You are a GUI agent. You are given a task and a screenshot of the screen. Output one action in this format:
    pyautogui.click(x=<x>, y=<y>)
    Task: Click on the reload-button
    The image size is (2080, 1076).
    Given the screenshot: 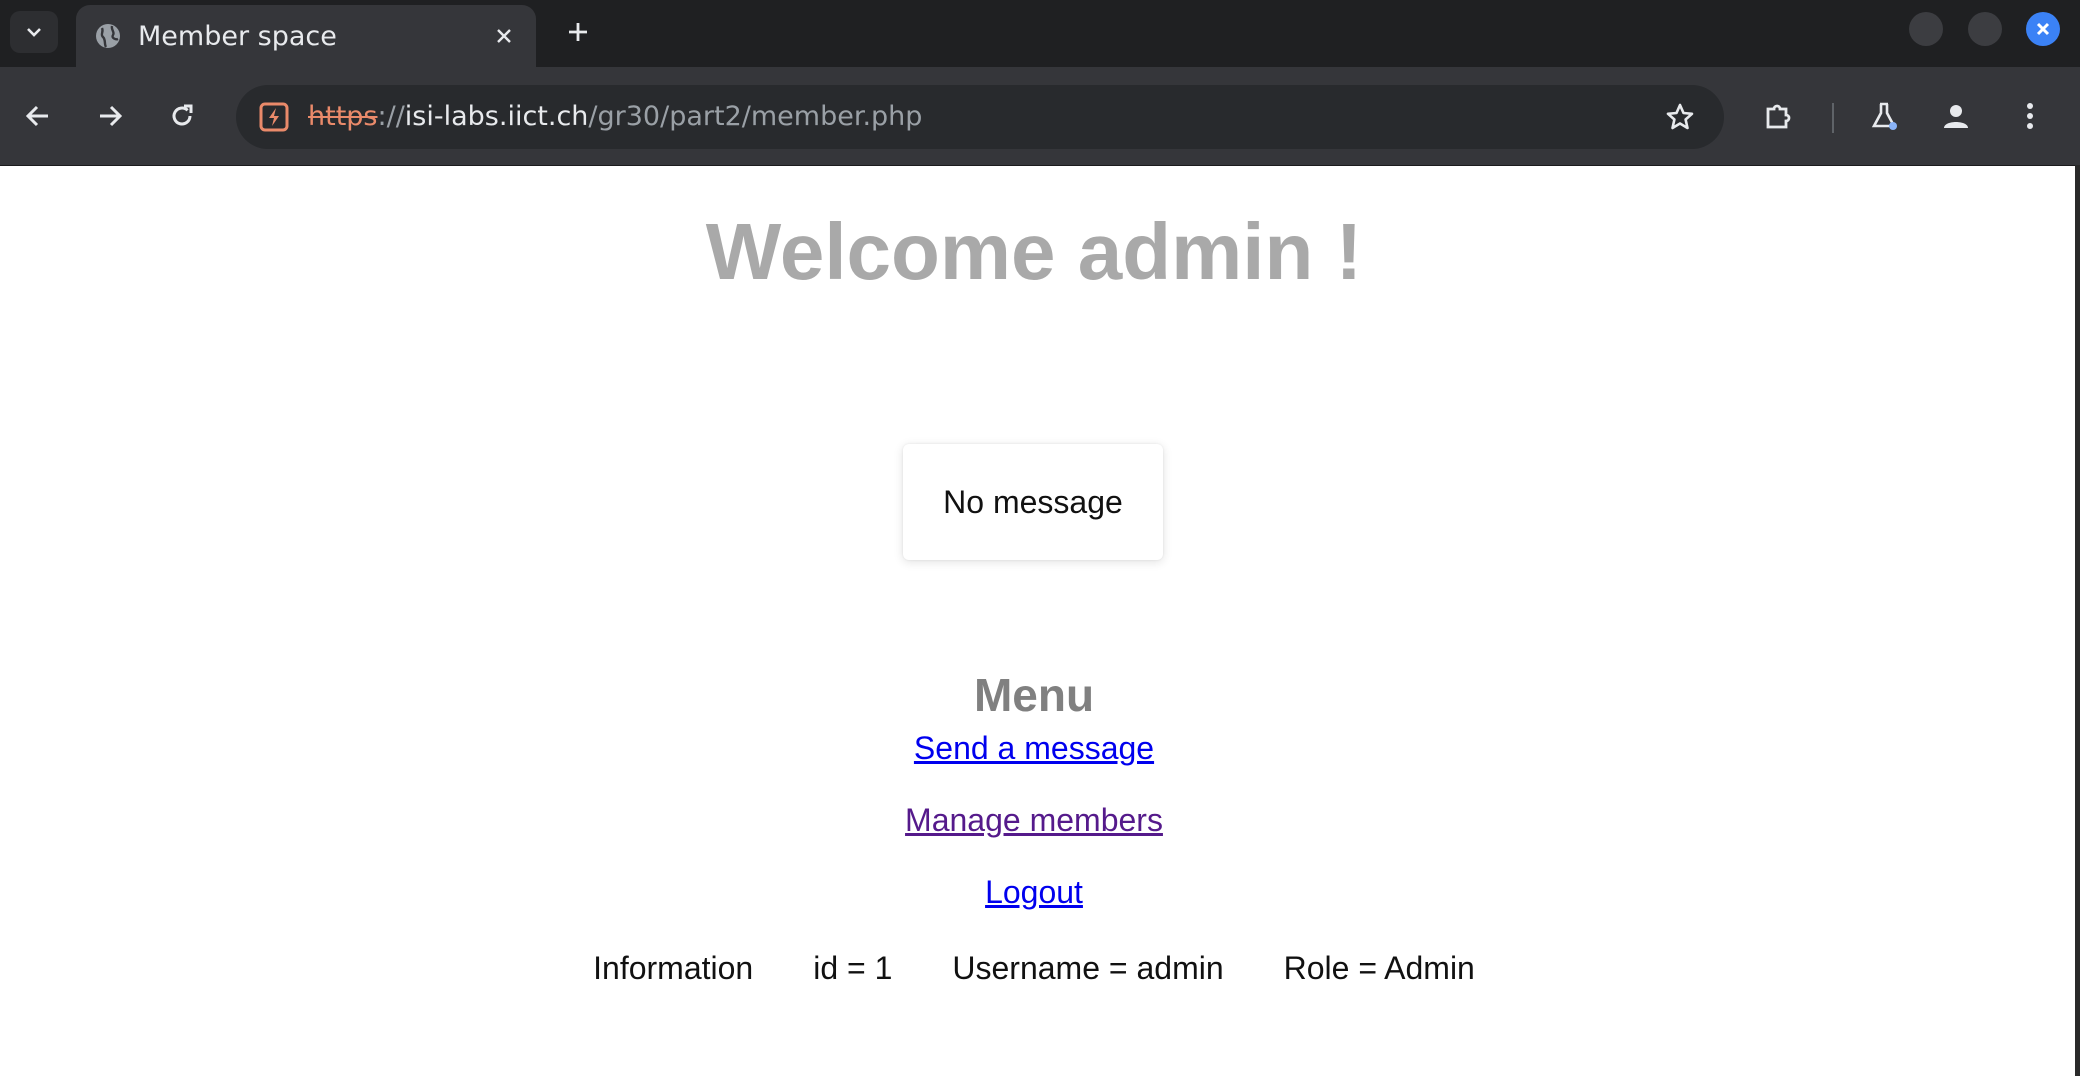 What is the action you would take?
    pyautogui.click(x=182, y=116)
    